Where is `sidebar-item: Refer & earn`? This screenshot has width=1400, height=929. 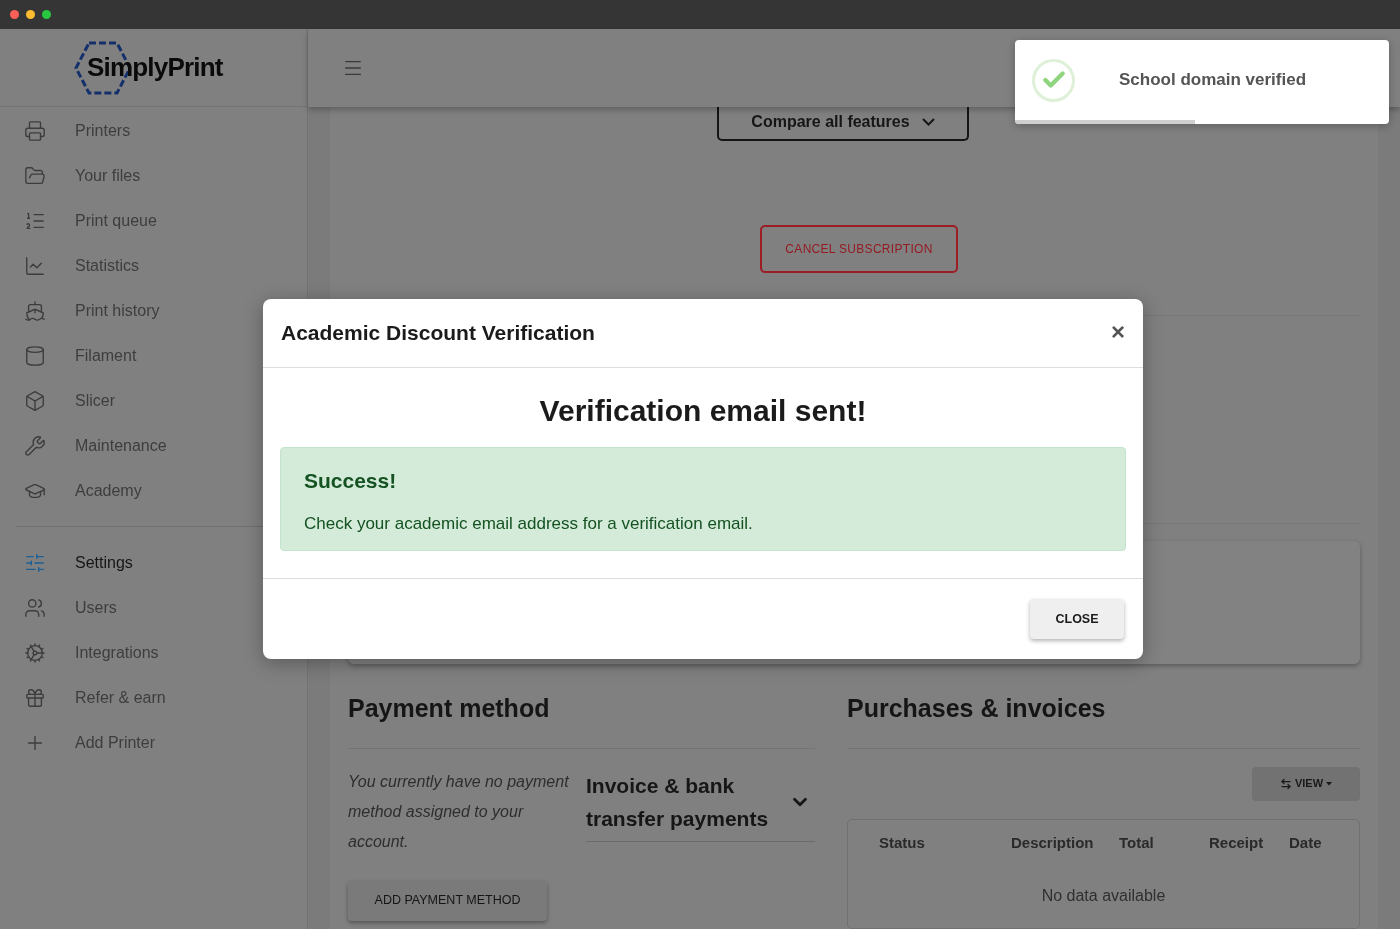 sidebar-item: Refer & earn is located at coordinates (120, 697).